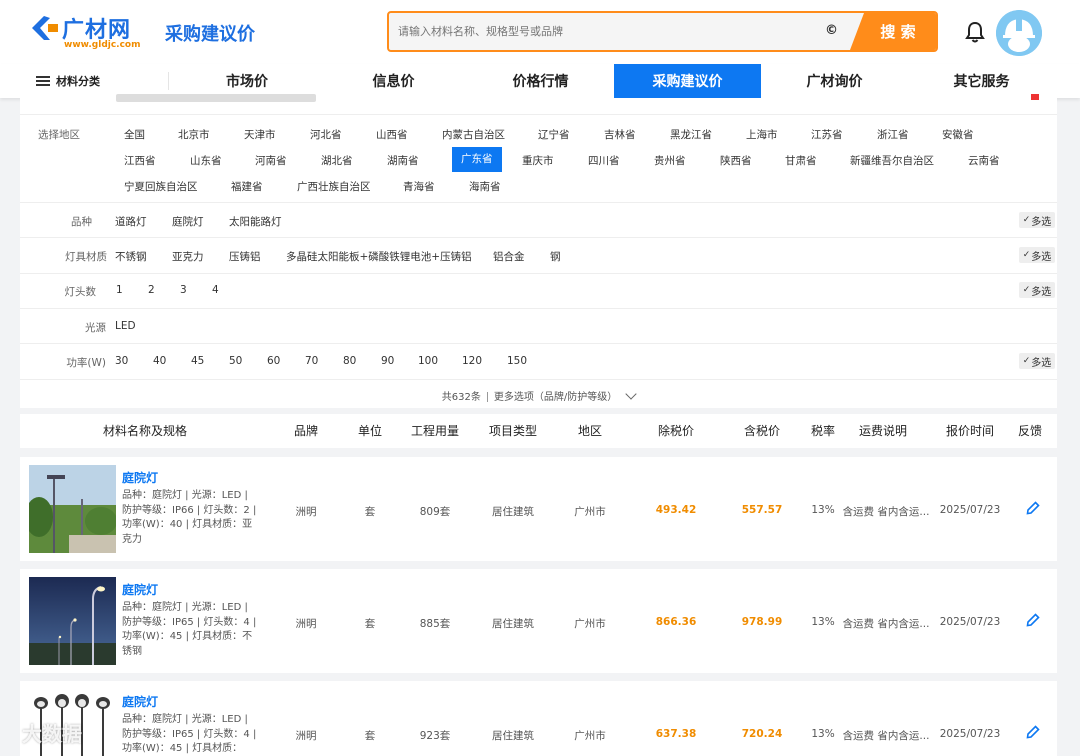  What do you see at coordinates (1037, 255) in the screenshot?
I see `multi-select-material: ✓ 多选` at bounding box center [1037, 255].